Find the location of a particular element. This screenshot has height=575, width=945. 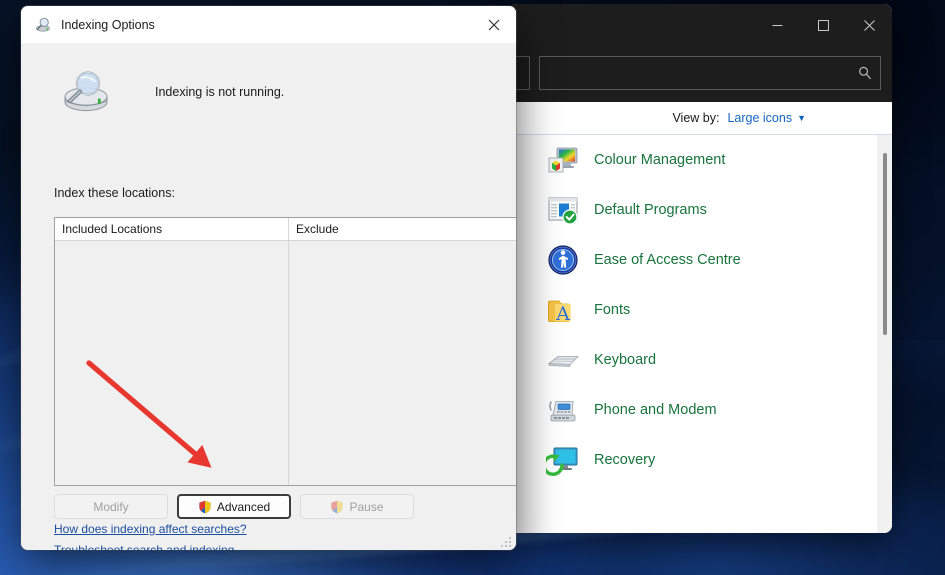

ease-of-access-icon is located at coordinates (563, 260).